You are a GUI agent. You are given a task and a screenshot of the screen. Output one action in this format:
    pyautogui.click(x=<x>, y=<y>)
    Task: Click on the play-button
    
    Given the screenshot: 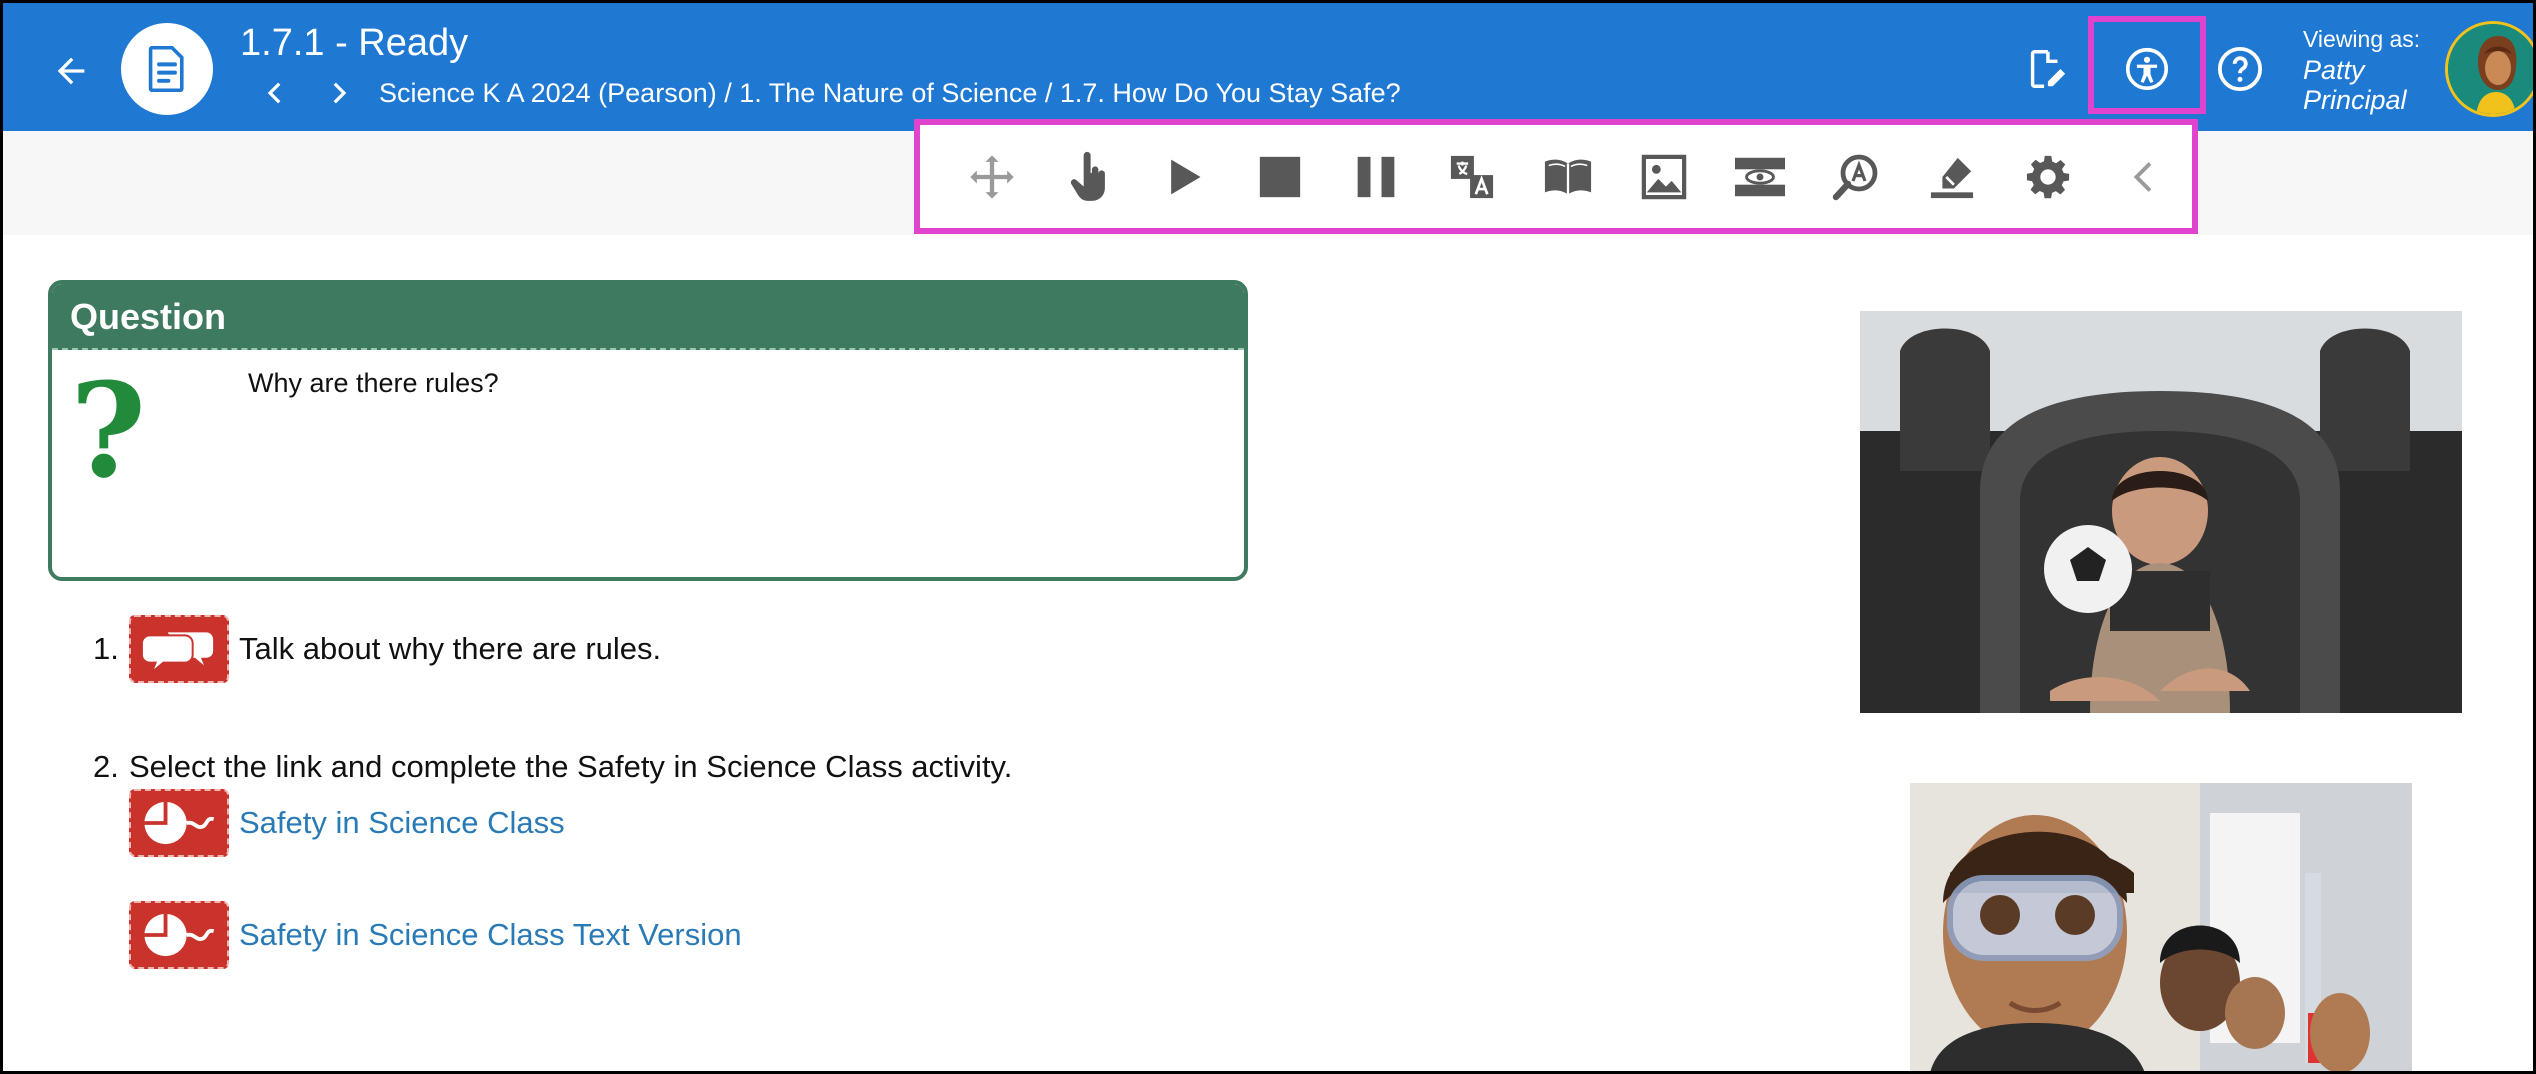 What is the action you would take?
    pyautogui.click(x=1184, y=177)
    